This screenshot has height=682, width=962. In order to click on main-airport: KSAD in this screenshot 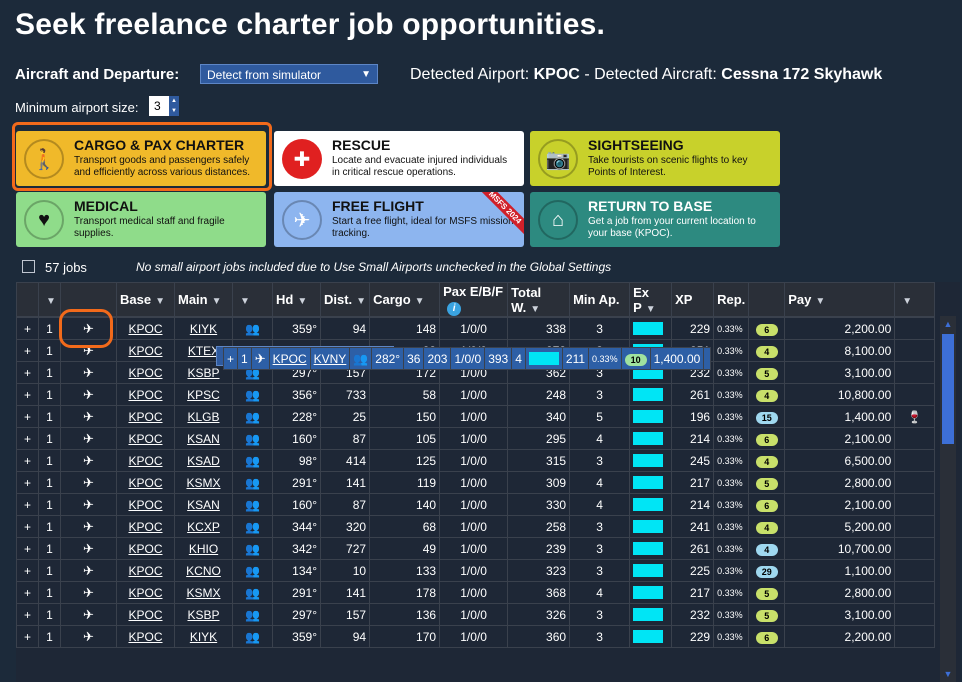, I will do `click(203, 460)`.